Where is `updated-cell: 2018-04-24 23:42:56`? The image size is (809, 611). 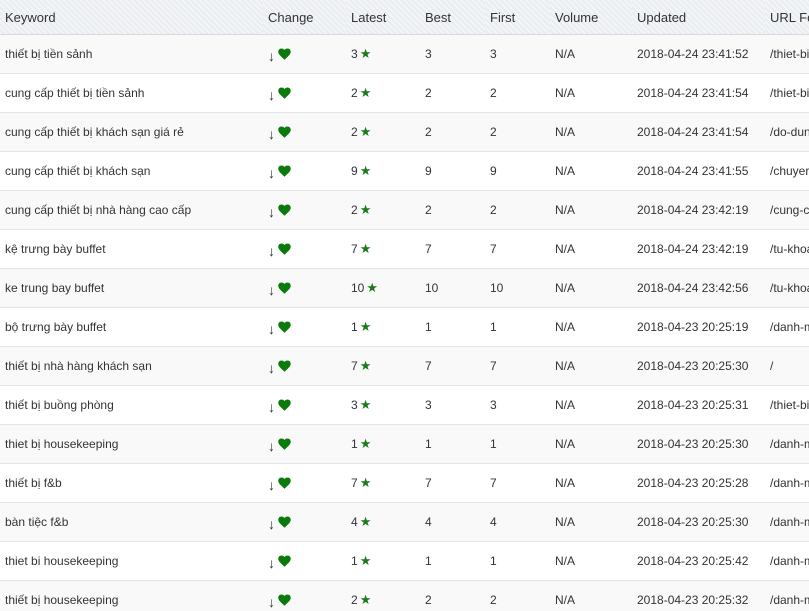
updated-cell: 2018-04-24 23:42:56 is located at coordinates (698, 288).